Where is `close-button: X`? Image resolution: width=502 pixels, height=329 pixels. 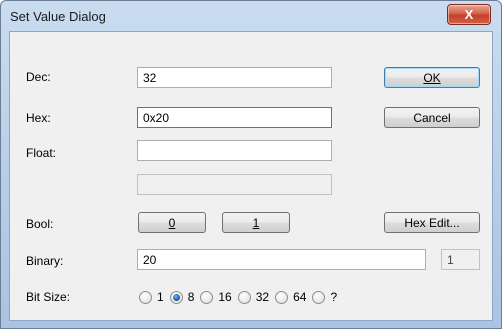 close-button: X is located at coordinates (469, 14).